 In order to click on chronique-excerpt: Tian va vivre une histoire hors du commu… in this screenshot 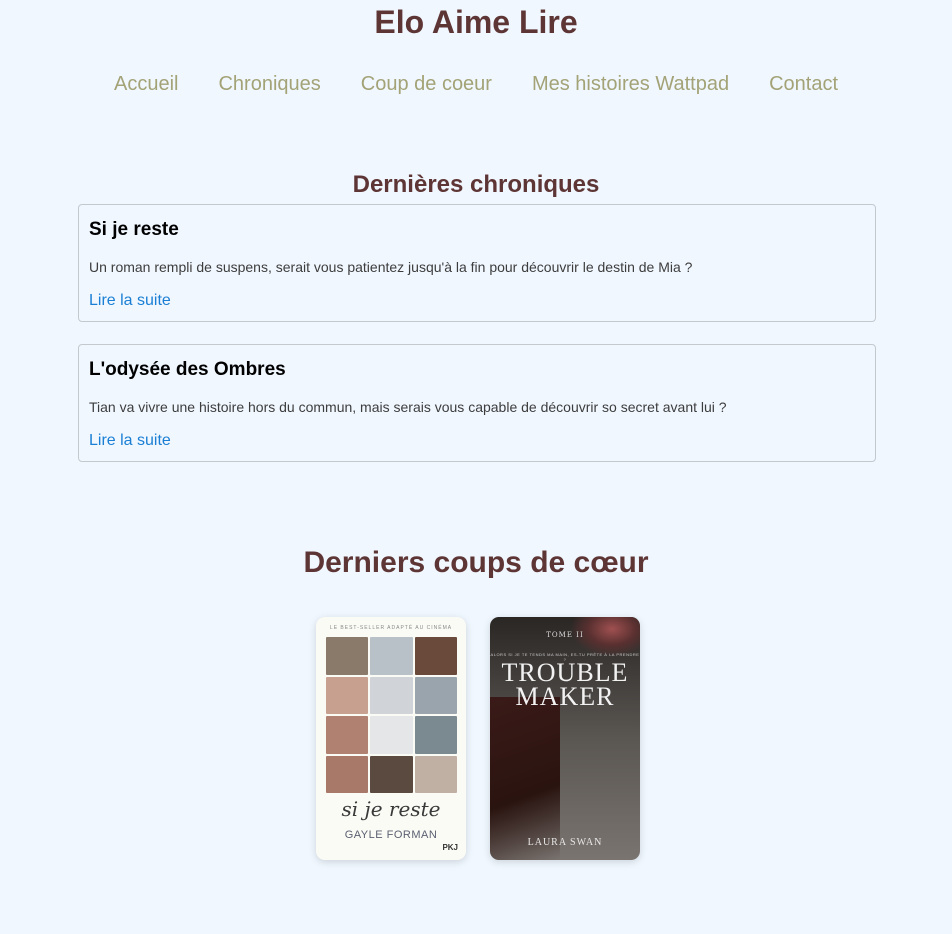, I will do `click(408, 407)`.